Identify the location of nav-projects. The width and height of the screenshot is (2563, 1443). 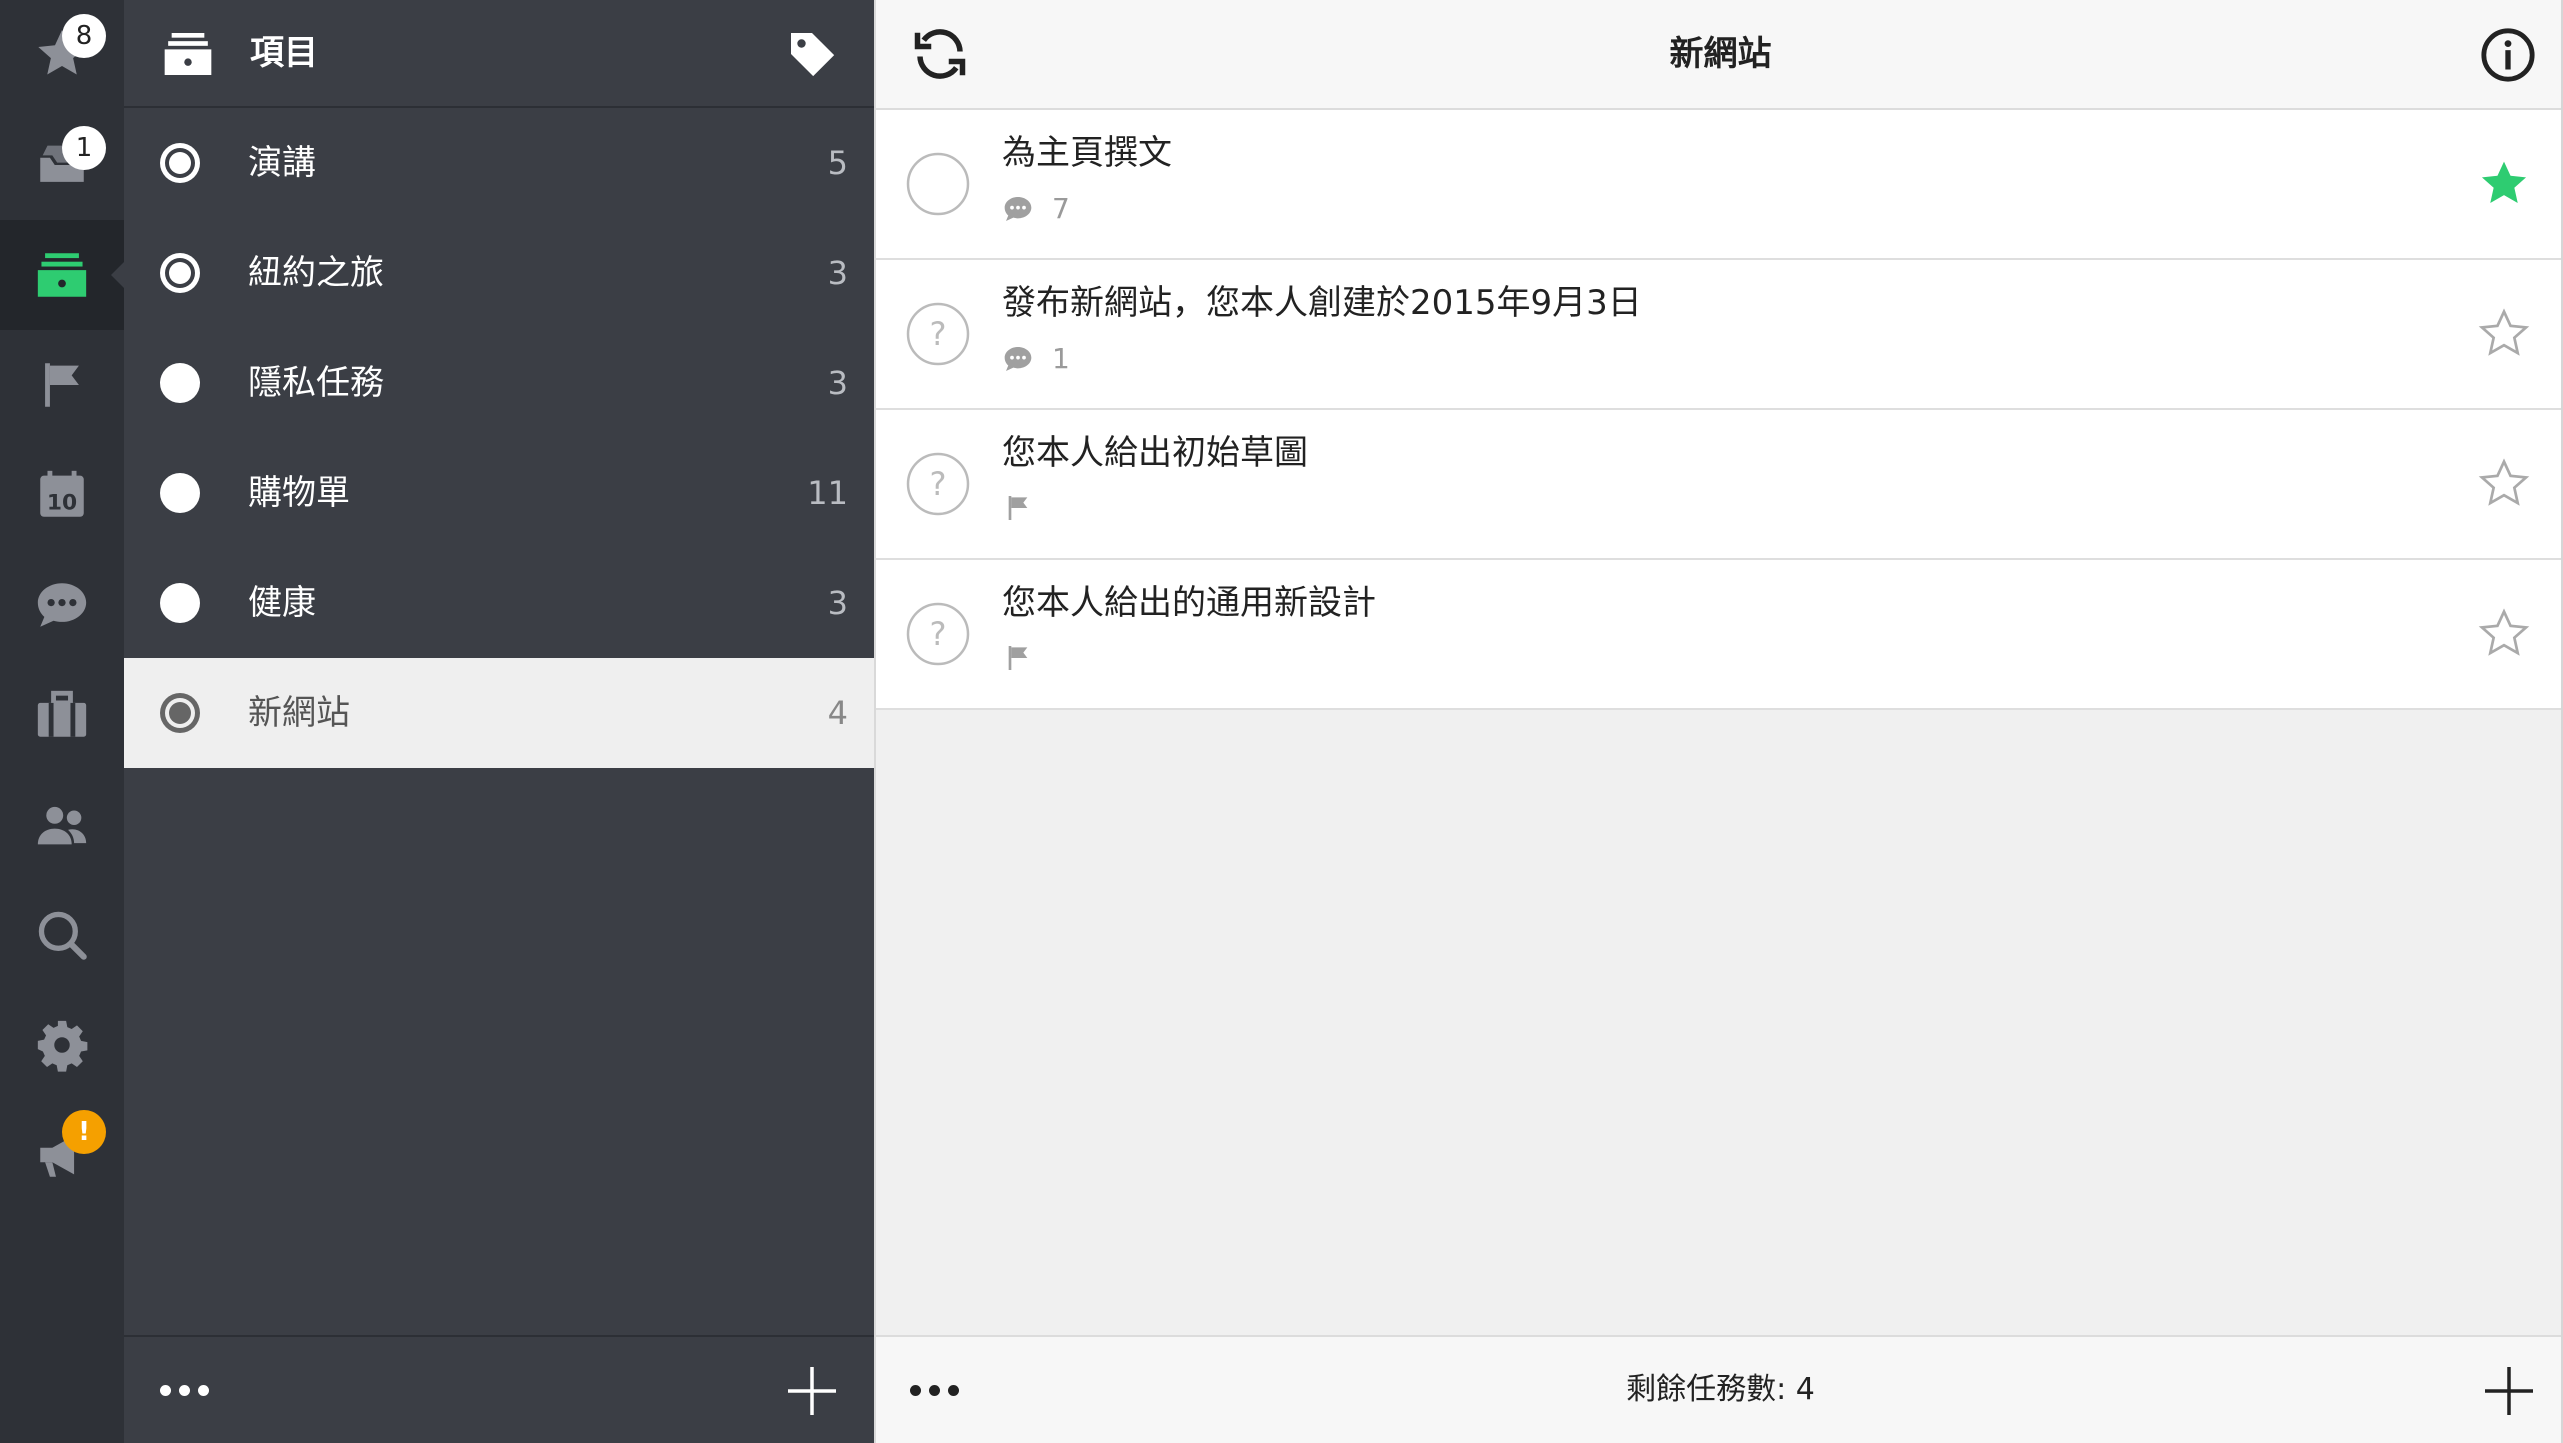
(62, 275).